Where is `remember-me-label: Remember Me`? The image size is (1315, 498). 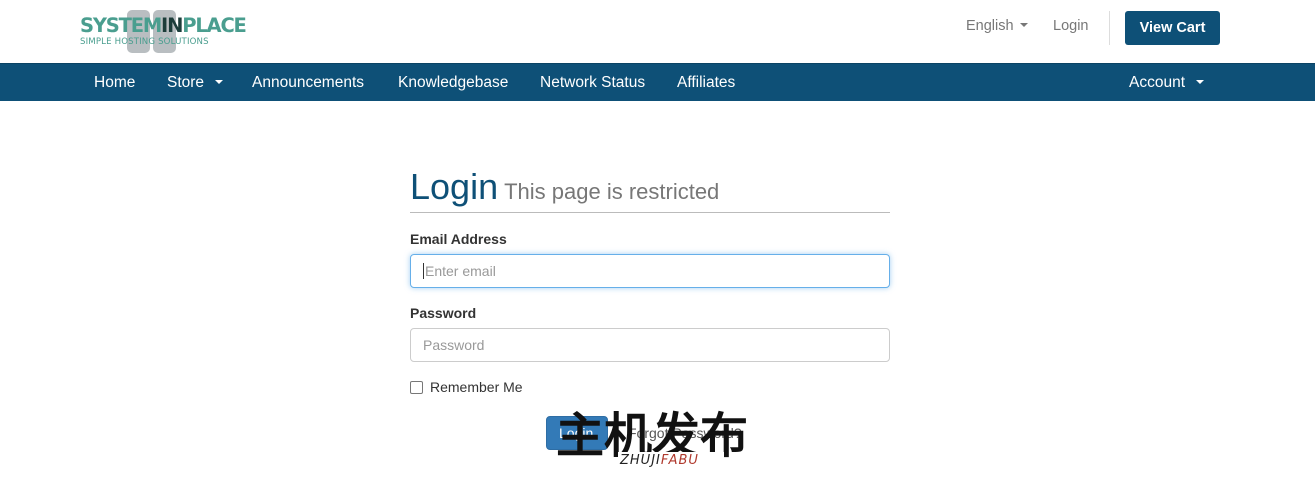
remember-me-label: Remember Me is located at coordinates (476, 387).